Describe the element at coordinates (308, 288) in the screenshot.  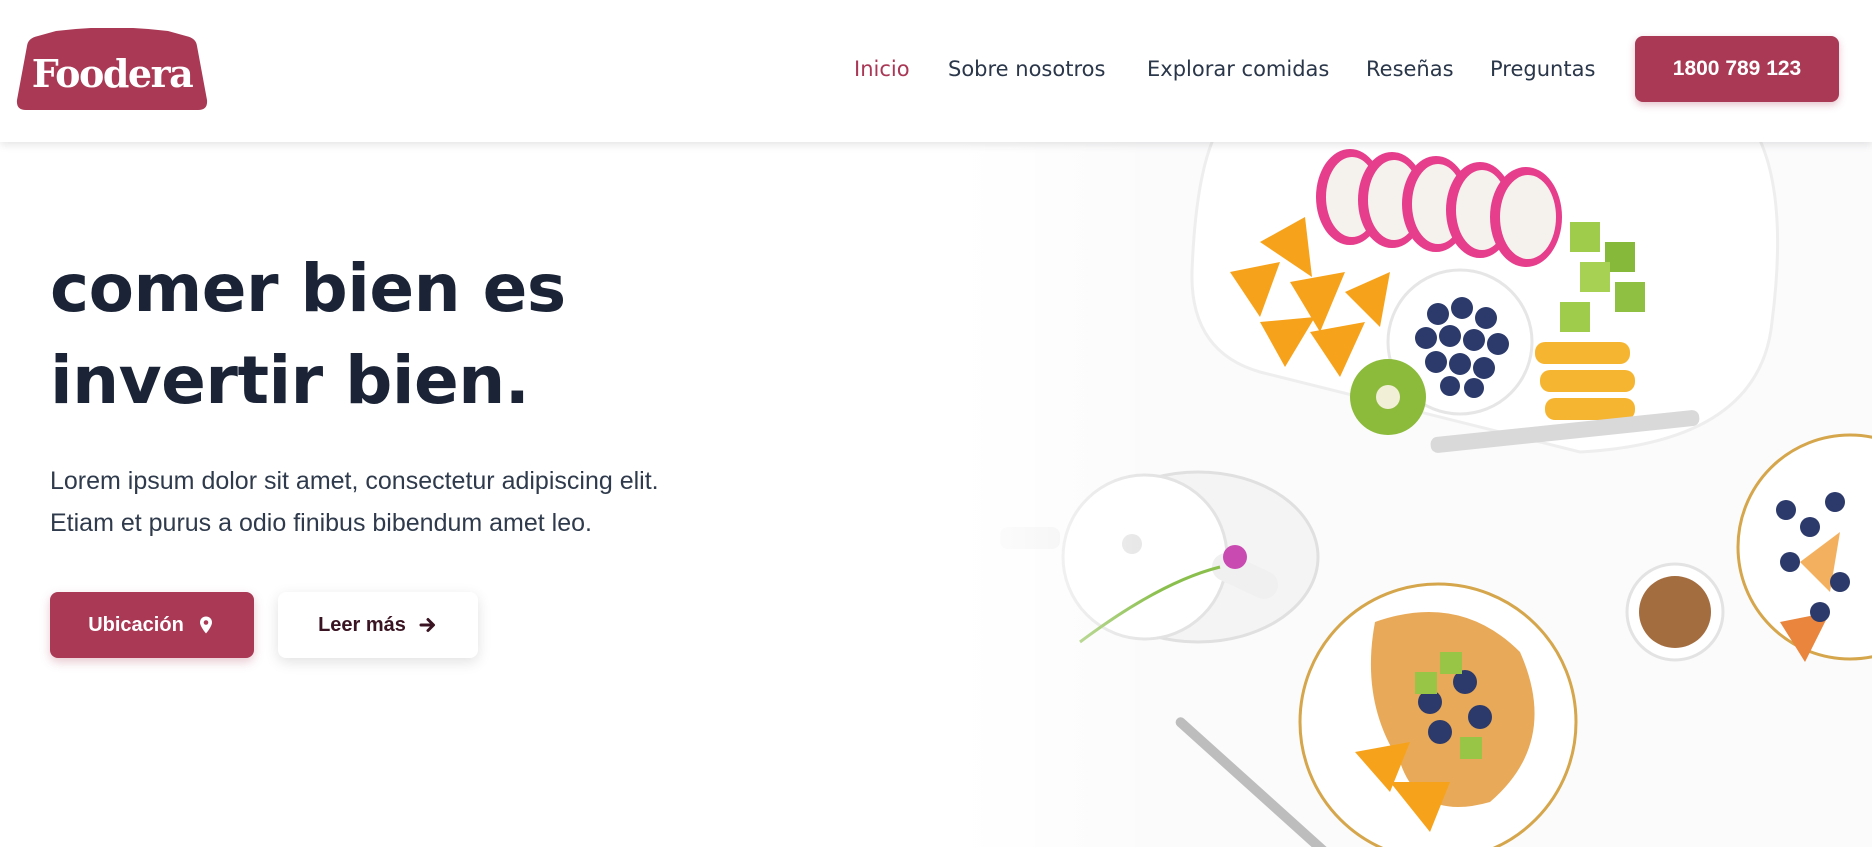
I see `hero-headline-line-1: comer bien es` at that location.